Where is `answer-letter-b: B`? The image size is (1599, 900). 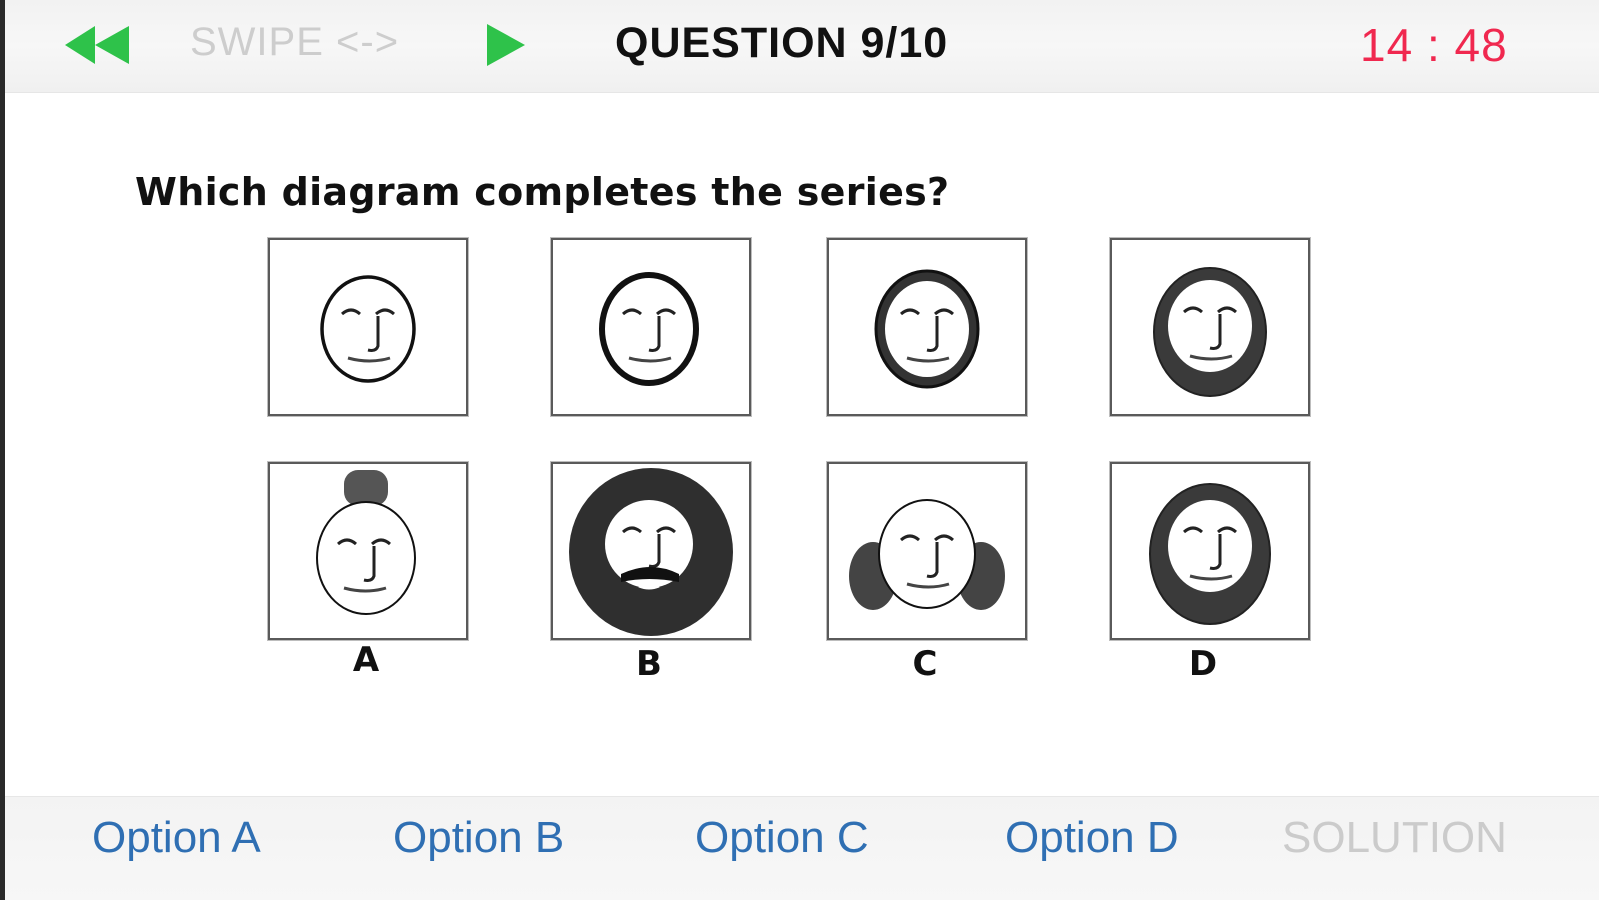 answer-letter-b: B is located at coordinates (649, 664).